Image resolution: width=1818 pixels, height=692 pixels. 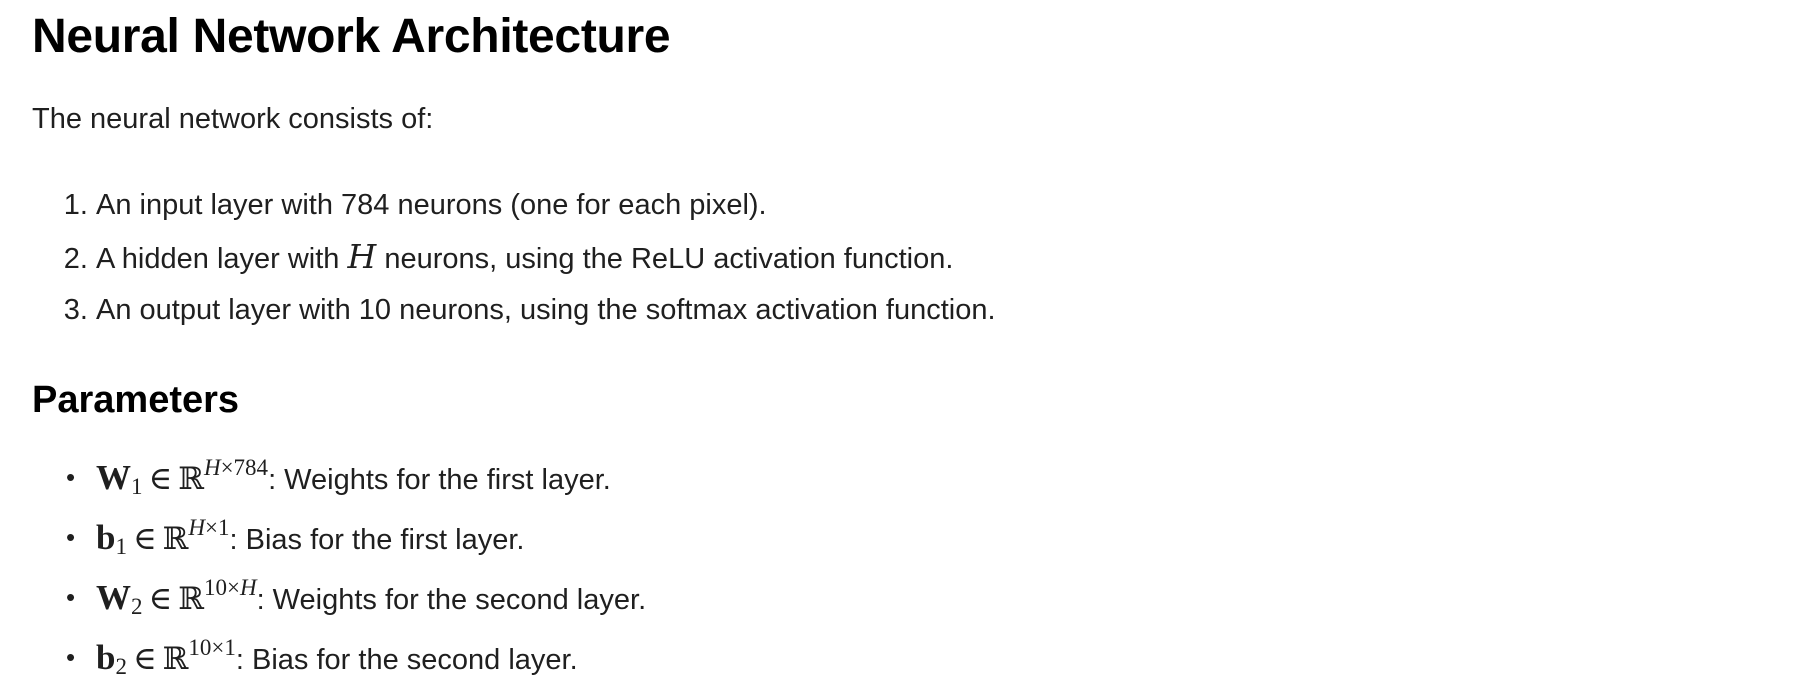 I want to click on page-title: Neural Network Architecture, so click(x=351, y=36).